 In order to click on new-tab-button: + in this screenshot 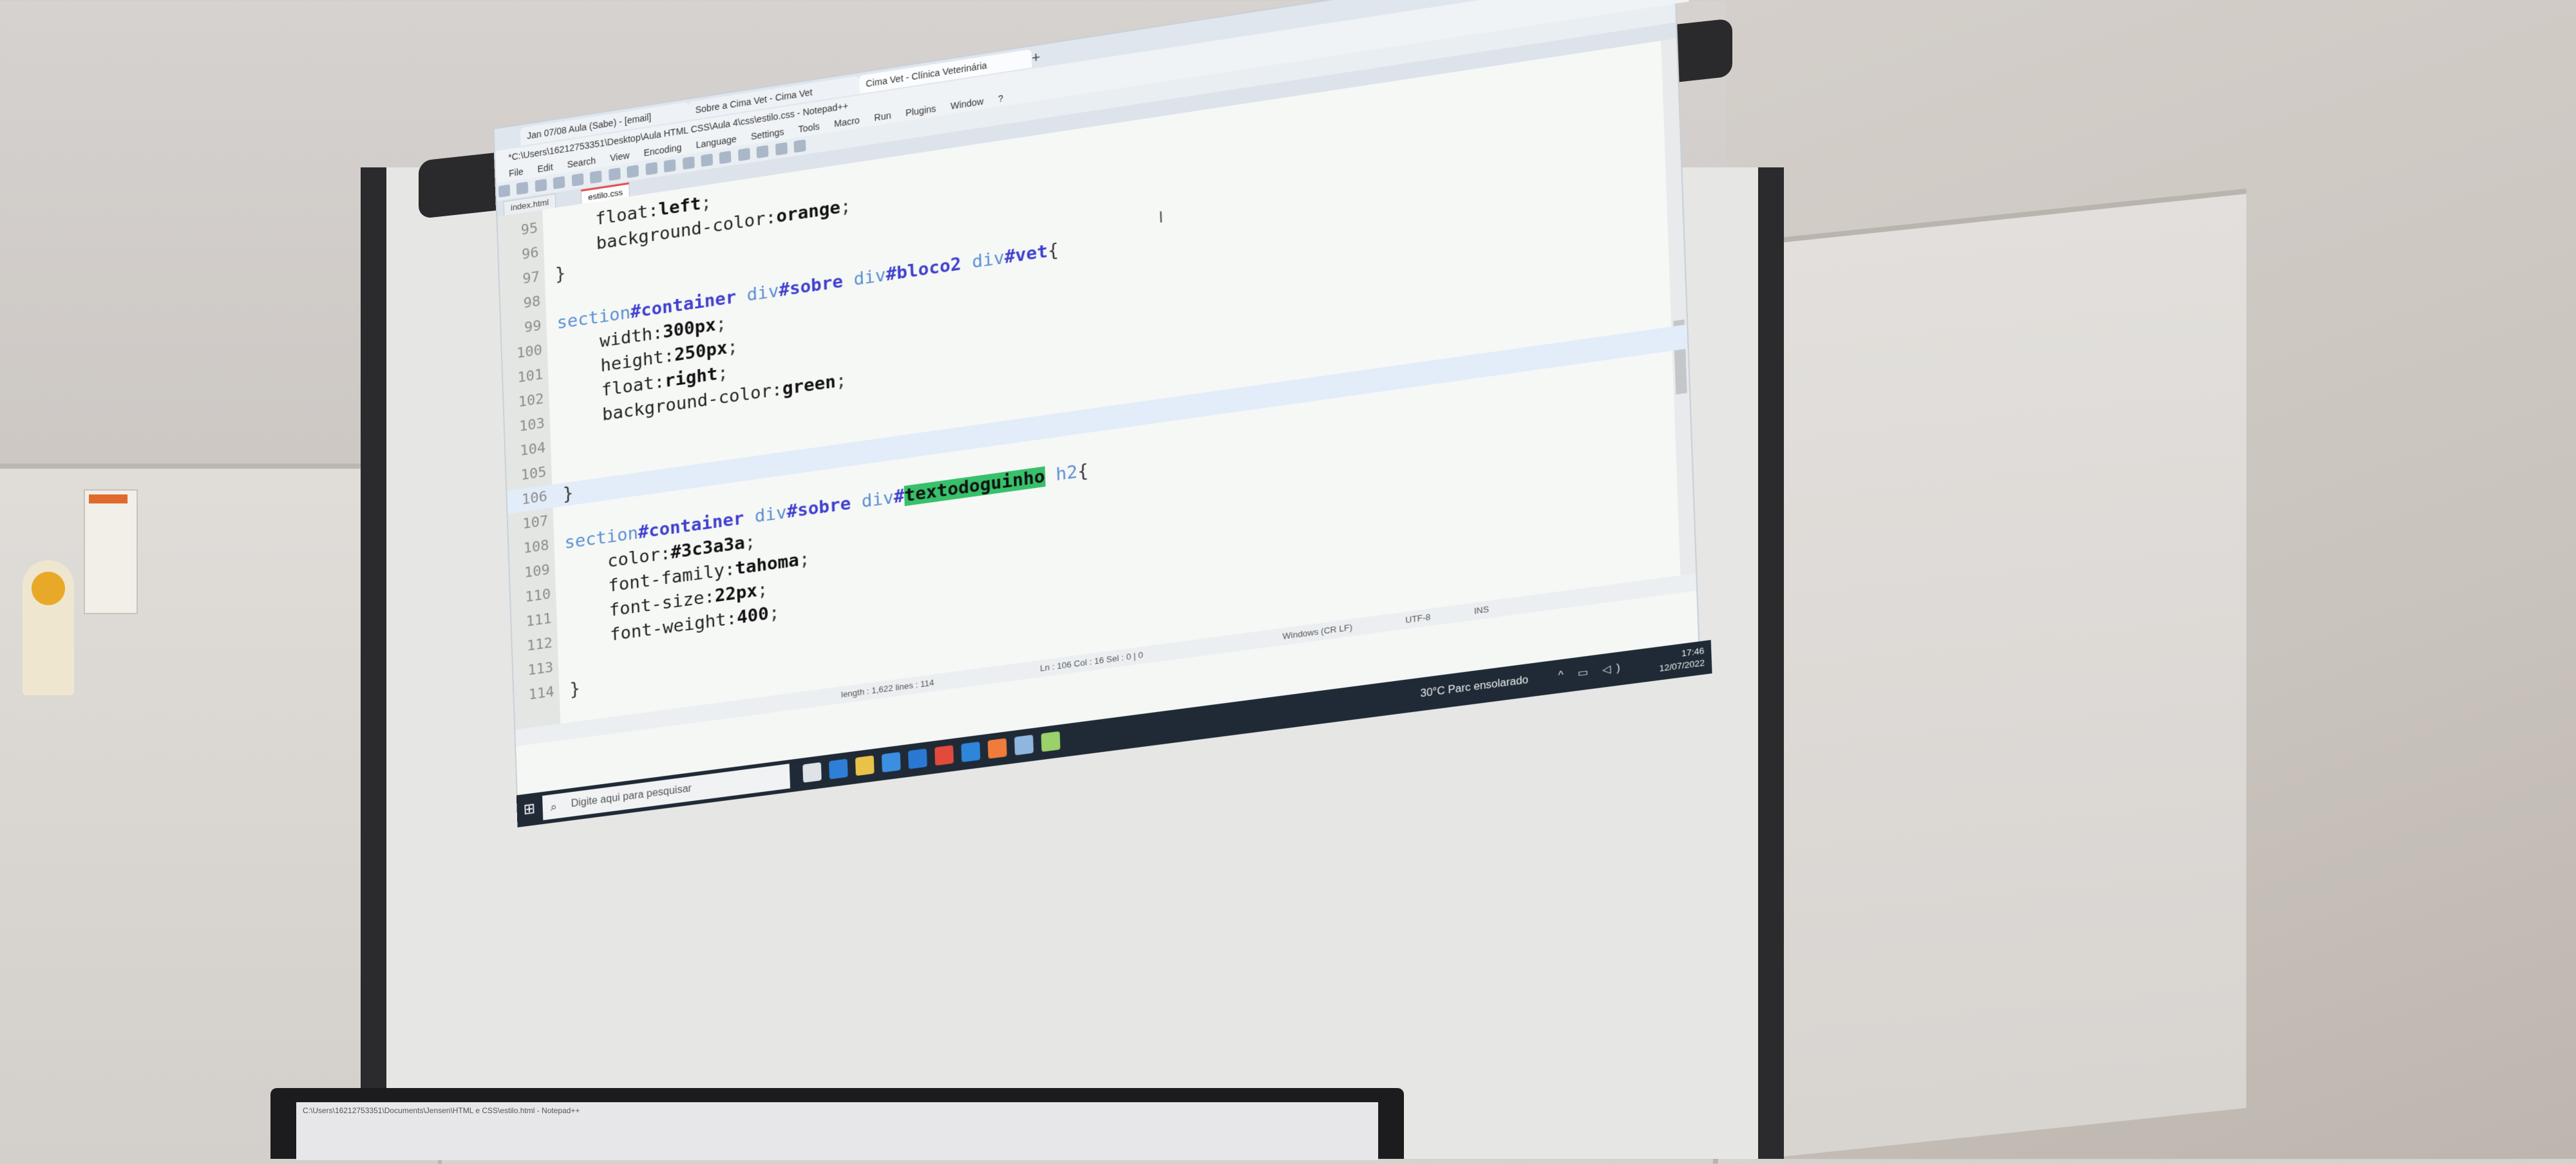, I will do `click(1036, 57)`.